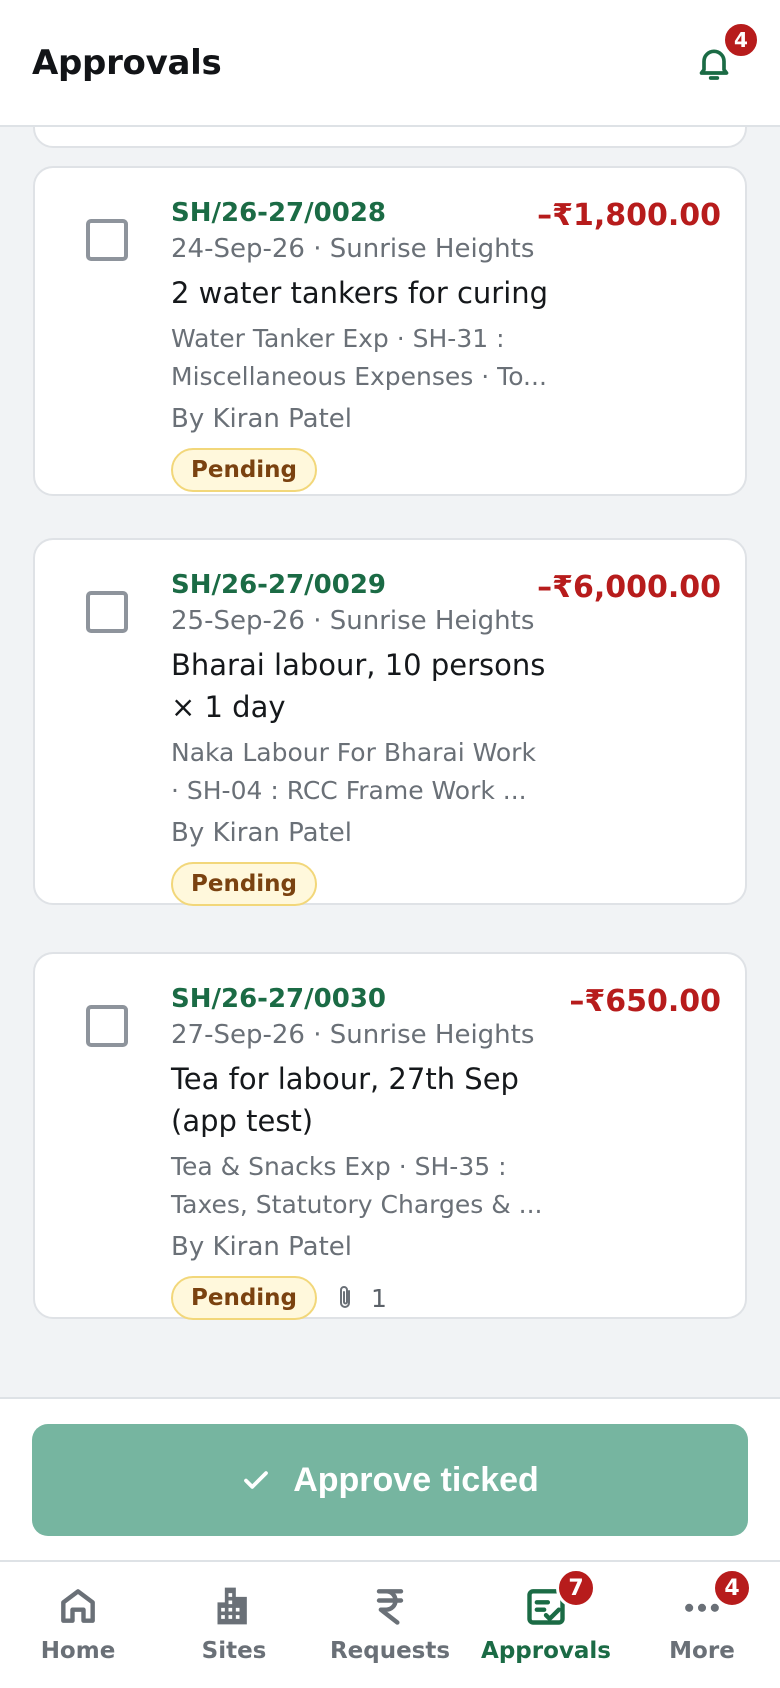 This screenshot has width=780, height=1688. What do you see at coordinates (353, 1035) in the screenshot?
I see `approval-date-site: 27-Sep-26 · Sunrise Heights` at bounding box center [353, 1035].